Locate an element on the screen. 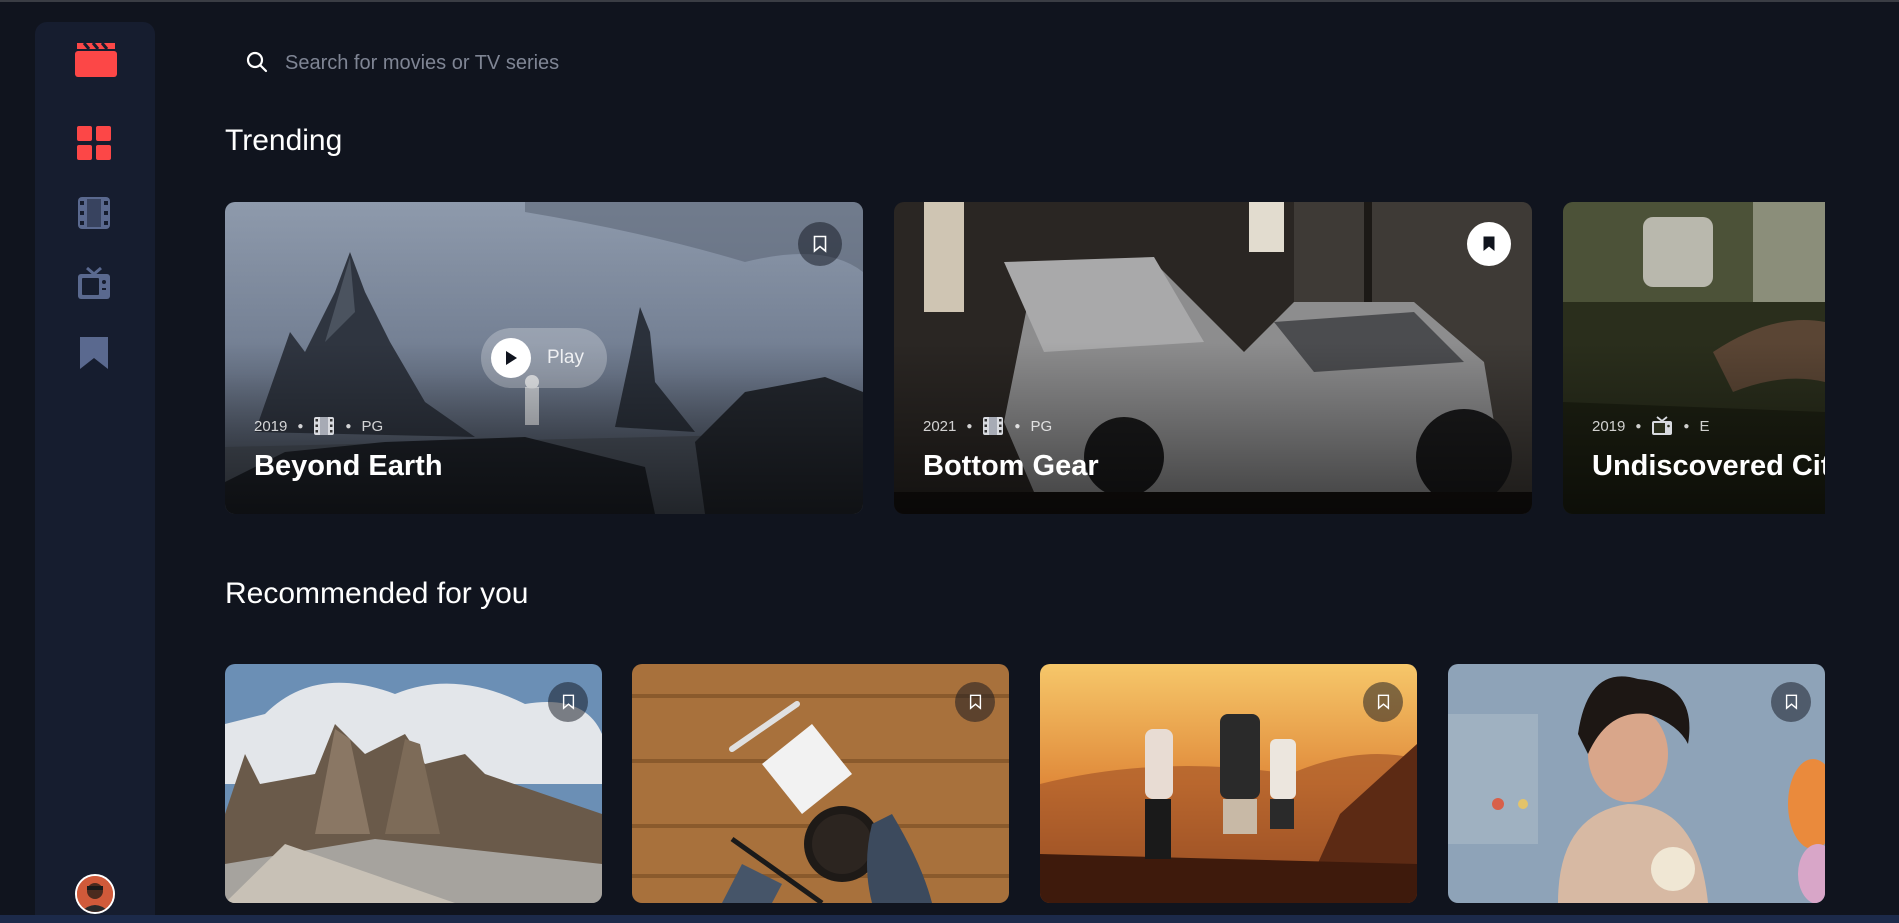 The height and width of the screenshot is (923, 1899). window-top-border is located at coordinates (949, 1).